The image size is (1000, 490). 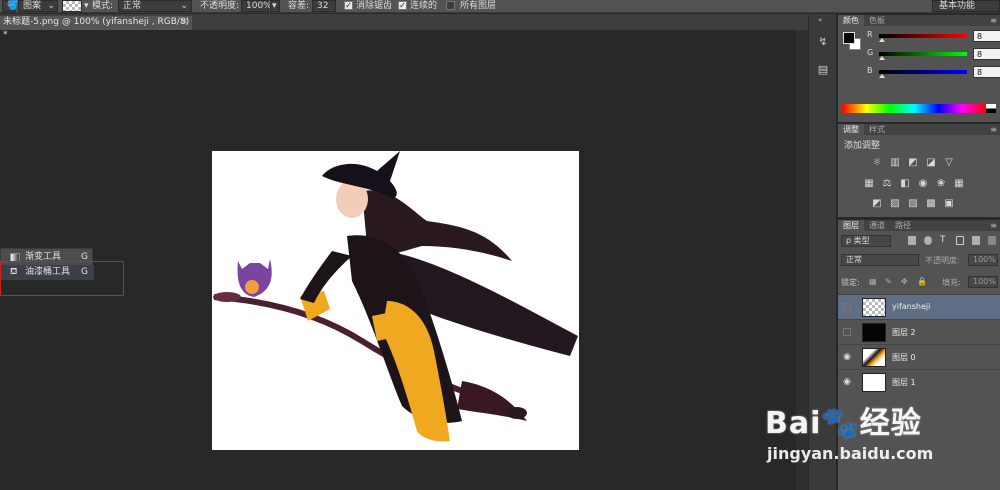 I want to click on history-icon: ↯, so click(x=823, y=42).